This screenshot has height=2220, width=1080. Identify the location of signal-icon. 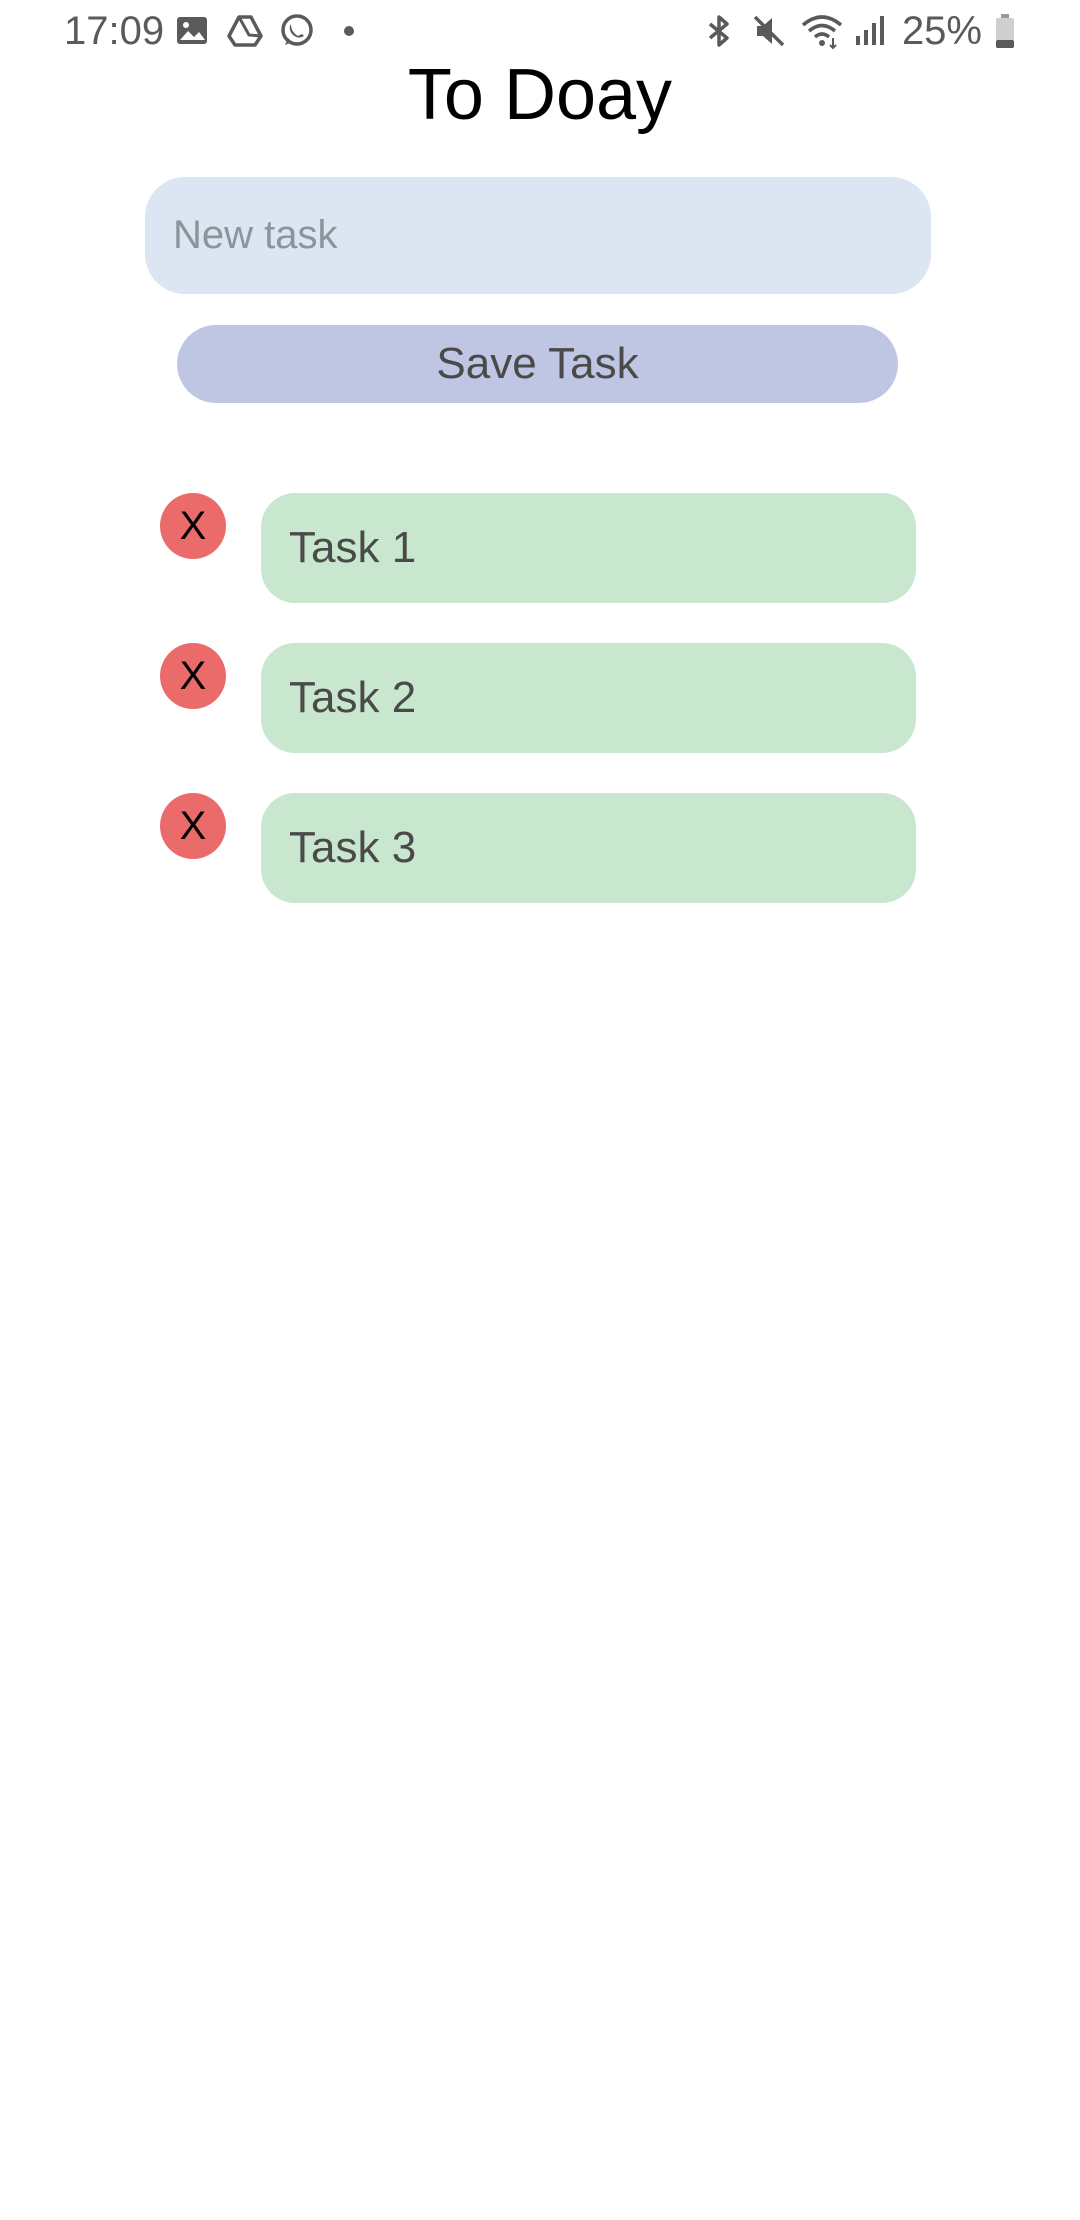
(869, 31).